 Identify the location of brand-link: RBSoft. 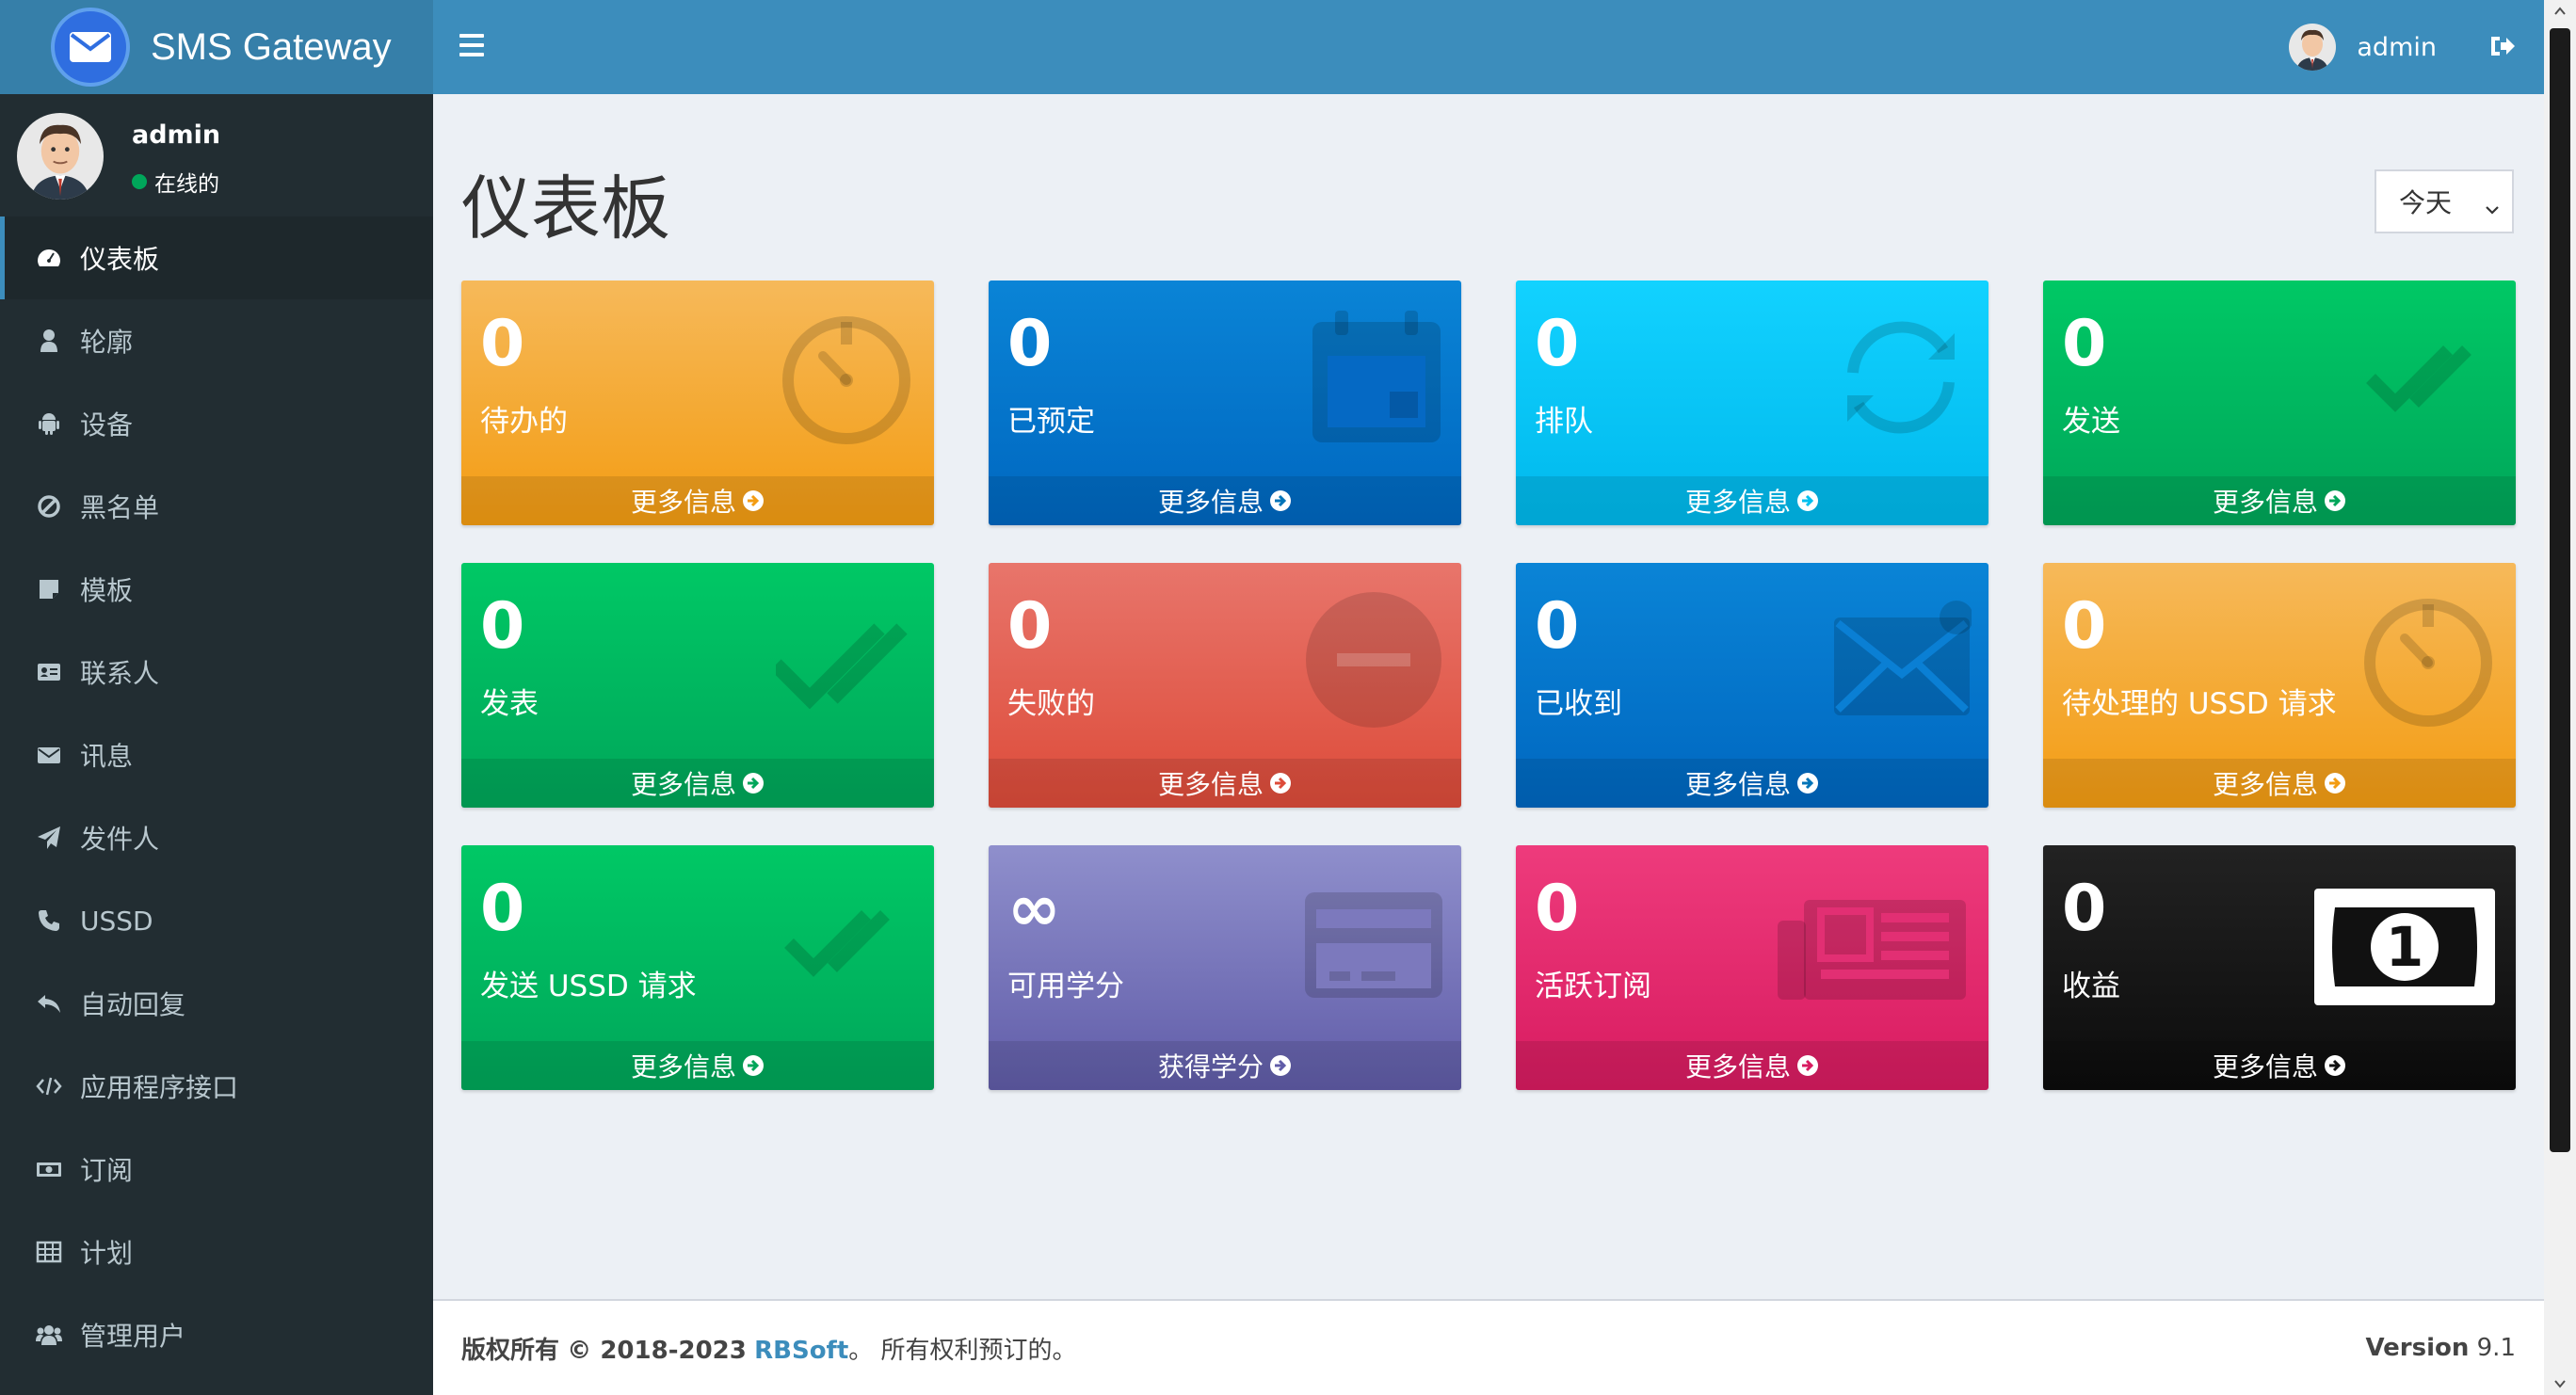
(801, 1351).